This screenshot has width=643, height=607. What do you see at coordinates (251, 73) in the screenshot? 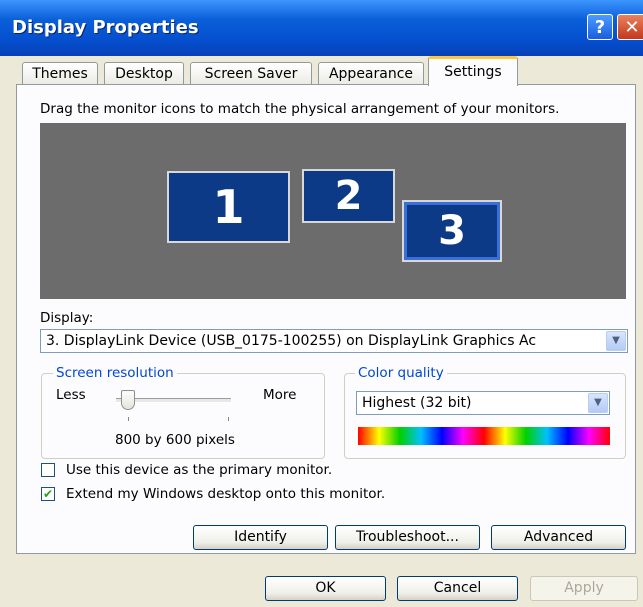
I see `tab-screen-saver: Screen Saver` at bounding box center [251, 73].